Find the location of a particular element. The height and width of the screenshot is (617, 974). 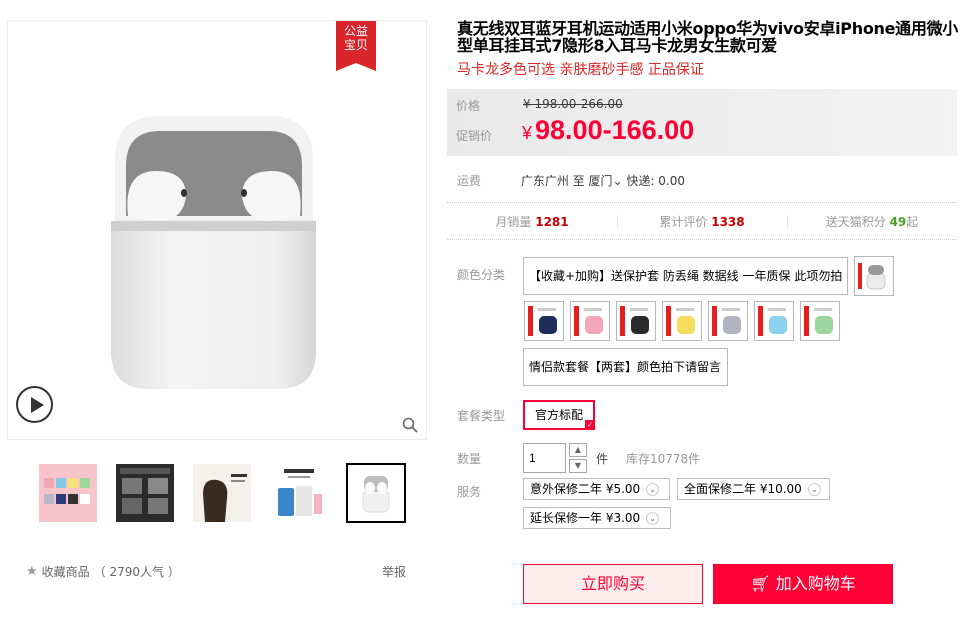

favorite-product-link: ★ 收藏商品 （ 2790人气 ） is located at coordinates (103, 571).